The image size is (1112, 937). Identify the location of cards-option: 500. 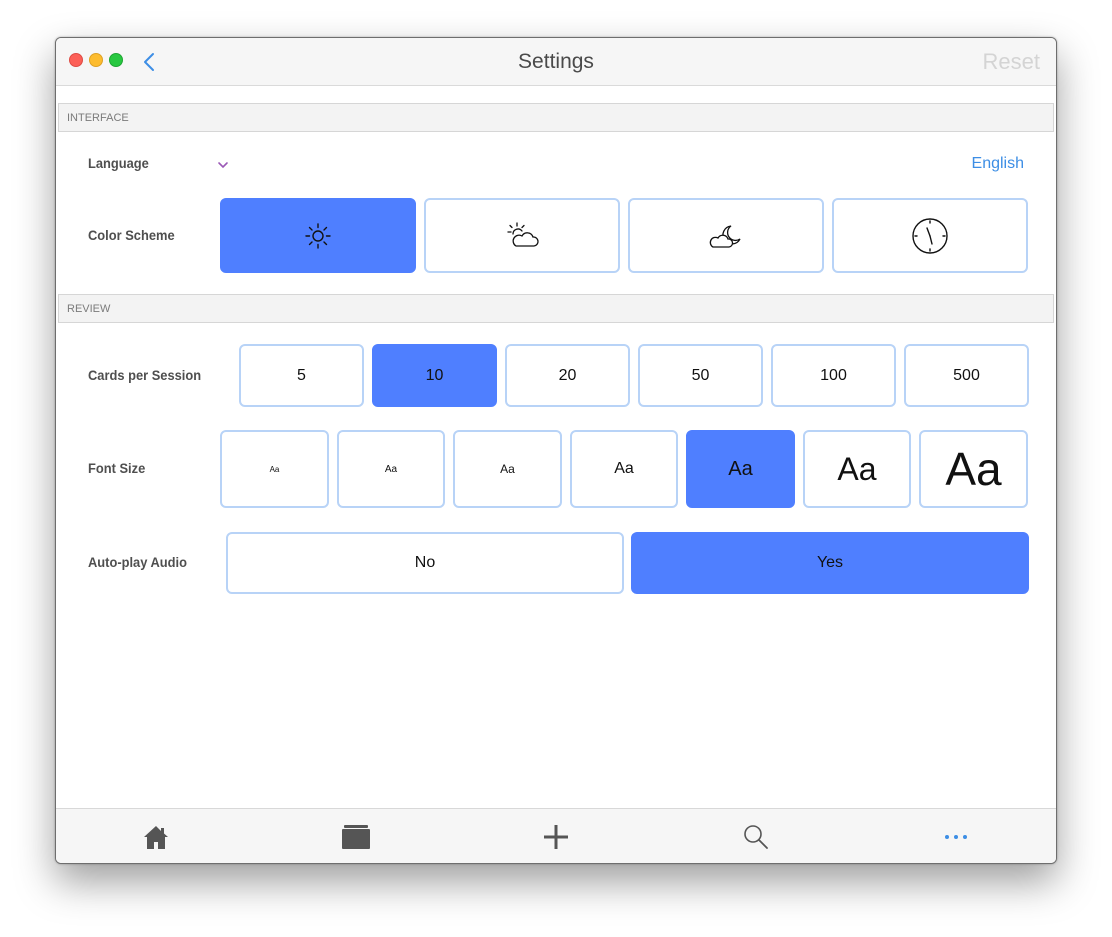
(966, 375).